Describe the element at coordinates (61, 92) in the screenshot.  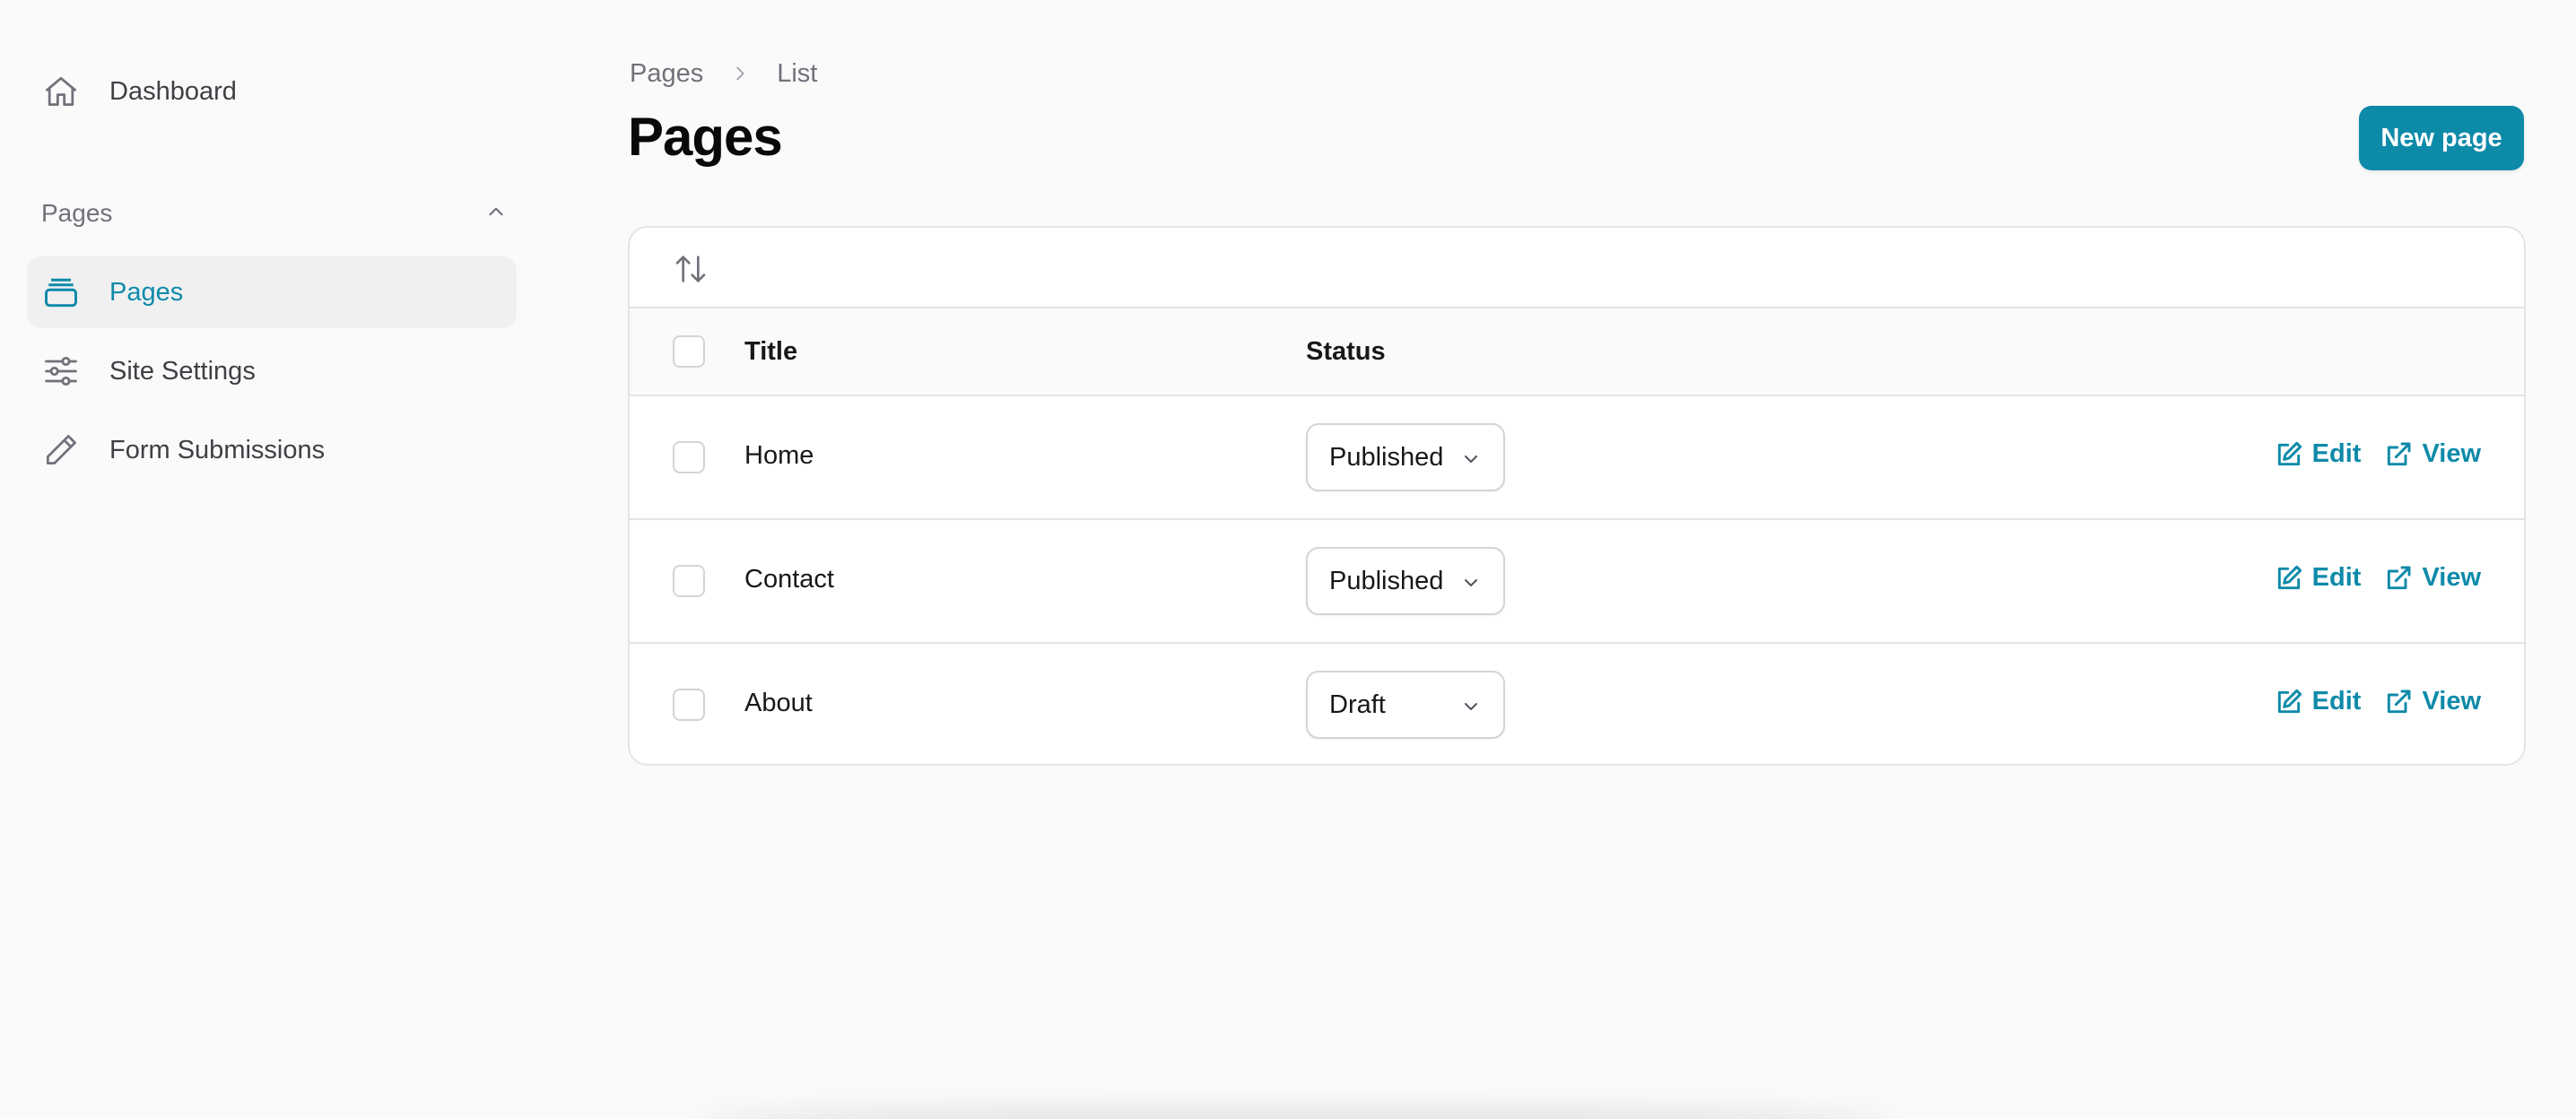
I see `home-icon` at that location.